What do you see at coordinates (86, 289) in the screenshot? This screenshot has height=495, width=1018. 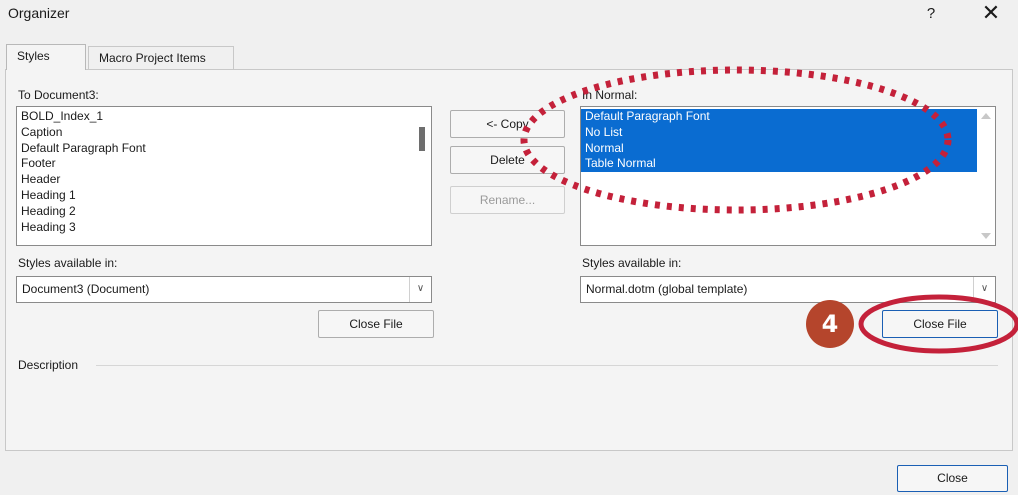 I see `left-available-value: Document3 (Document)` at bounding box center [86, 289].